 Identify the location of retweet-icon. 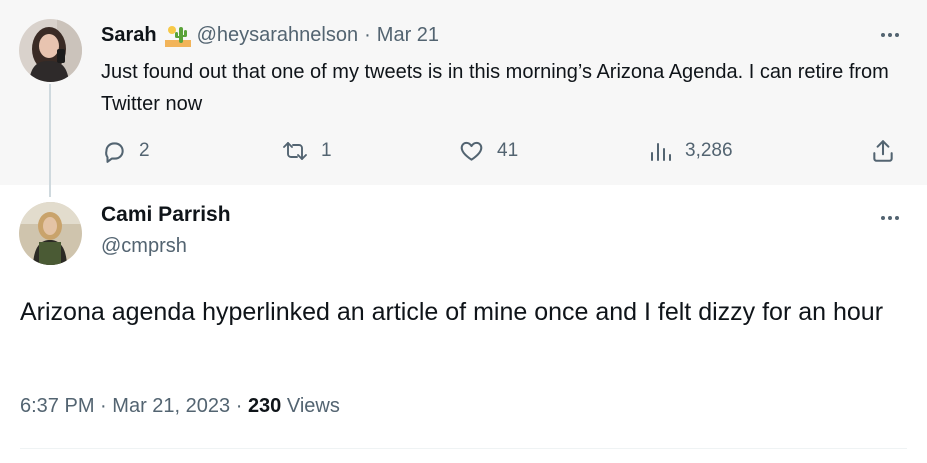
(295, 151).